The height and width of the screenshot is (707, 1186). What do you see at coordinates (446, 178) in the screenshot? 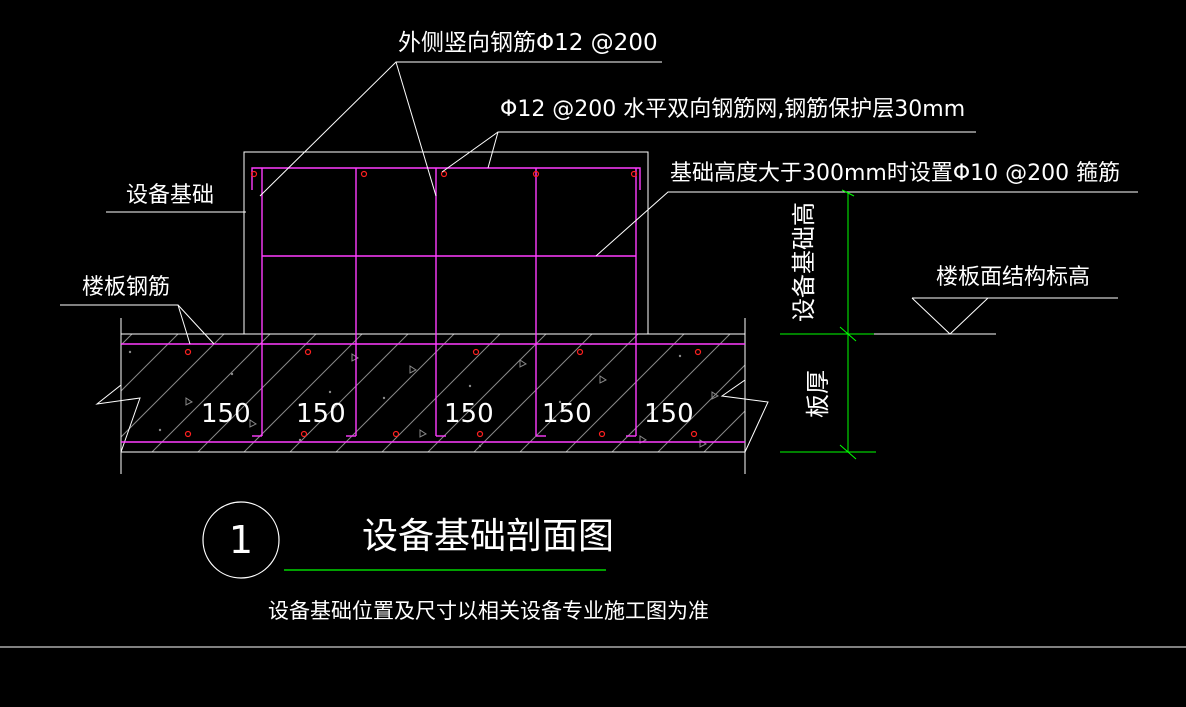
I see `pedestal-top-bar` at bounding box center [446, 178].